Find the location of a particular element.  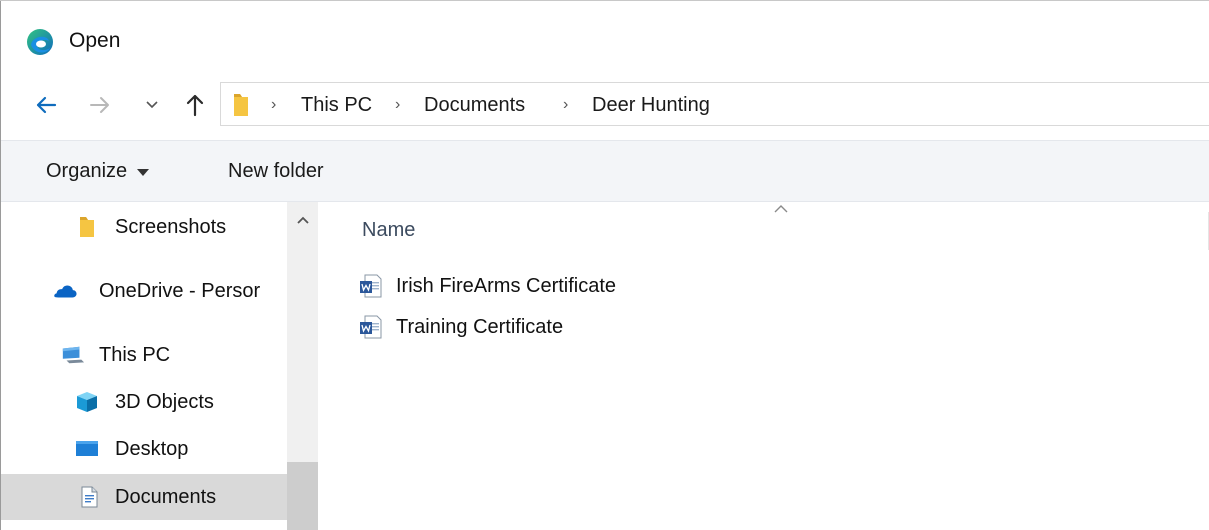

scroll-up-button is located at coordinates (302, 220).